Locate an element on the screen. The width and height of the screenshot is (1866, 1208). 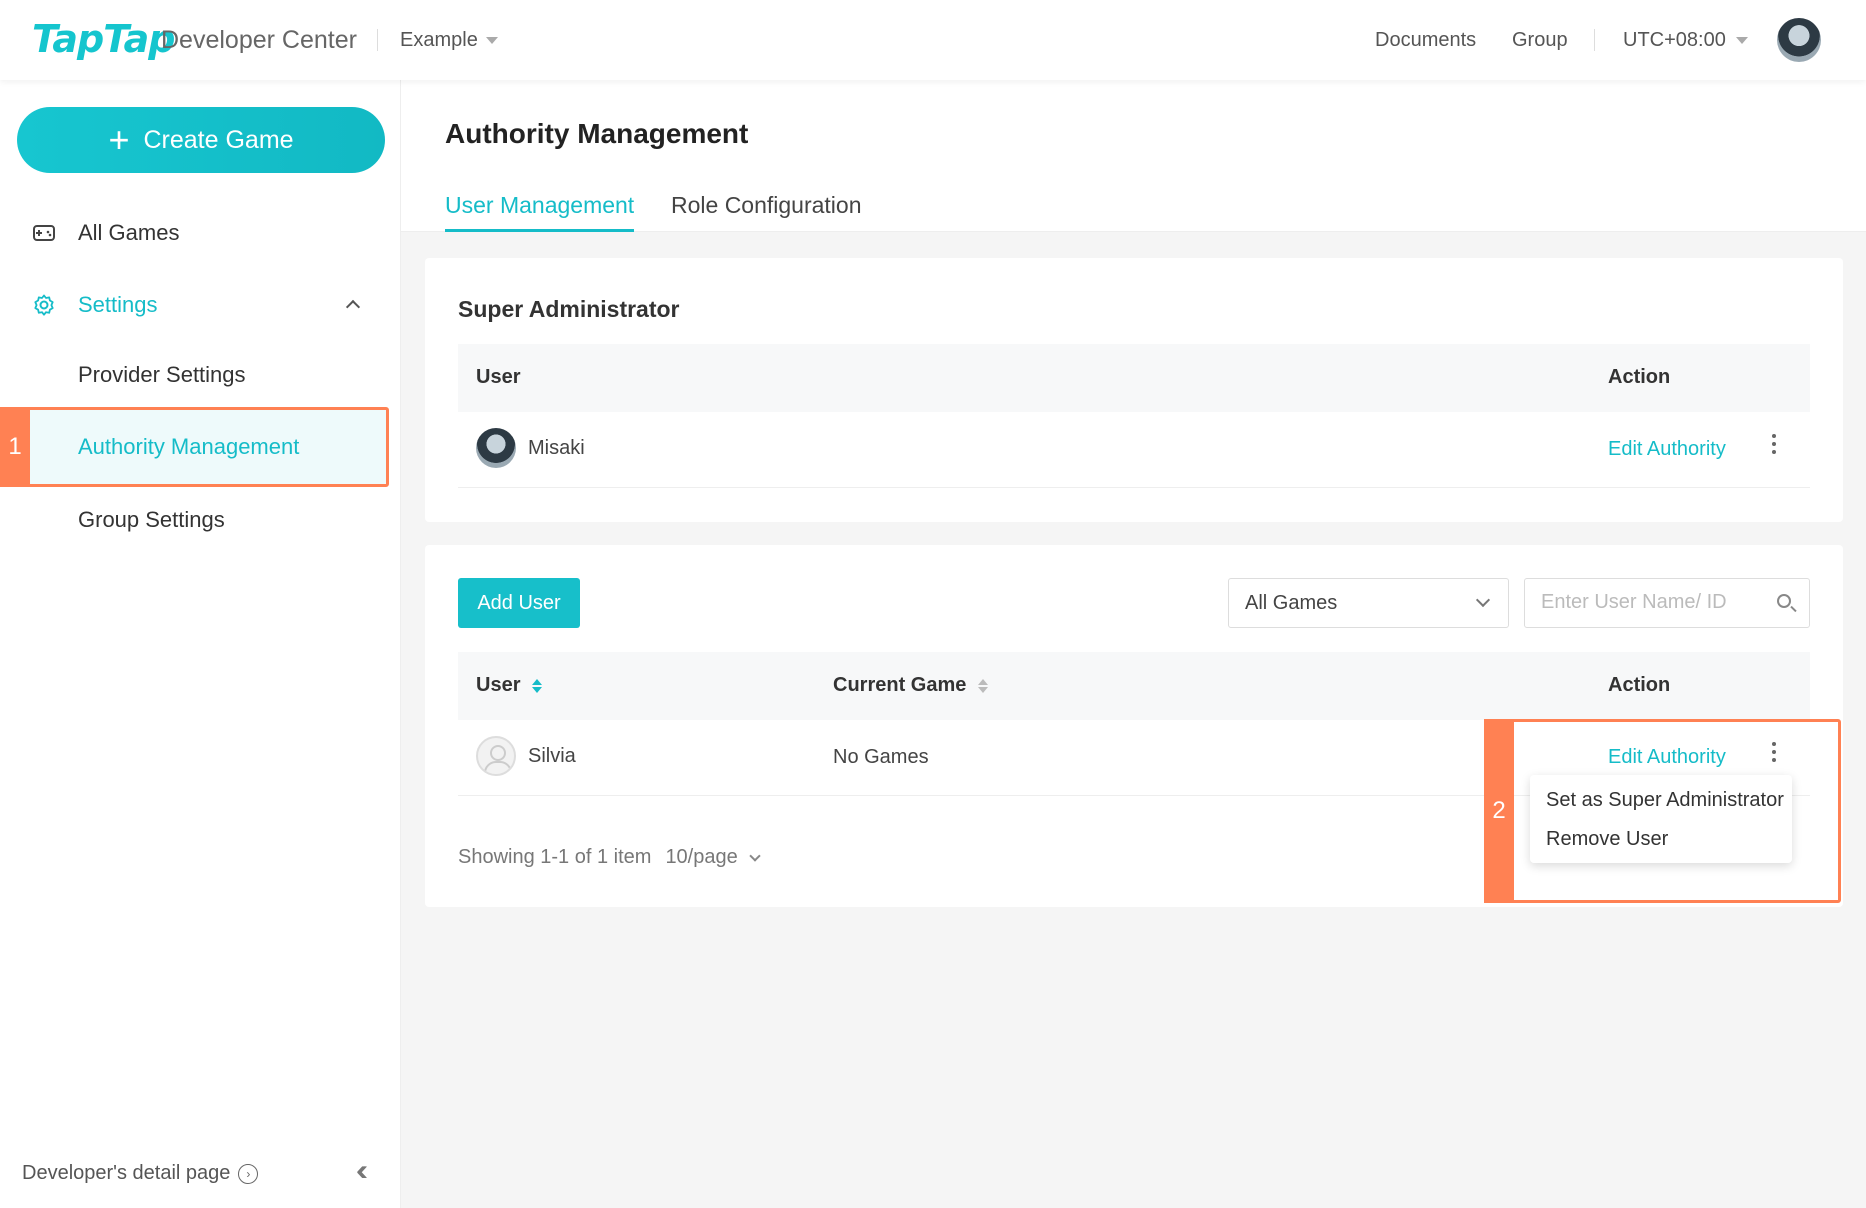
collapse-sidebar-icon: ‹‹ is located at coordinates (362, 1171).